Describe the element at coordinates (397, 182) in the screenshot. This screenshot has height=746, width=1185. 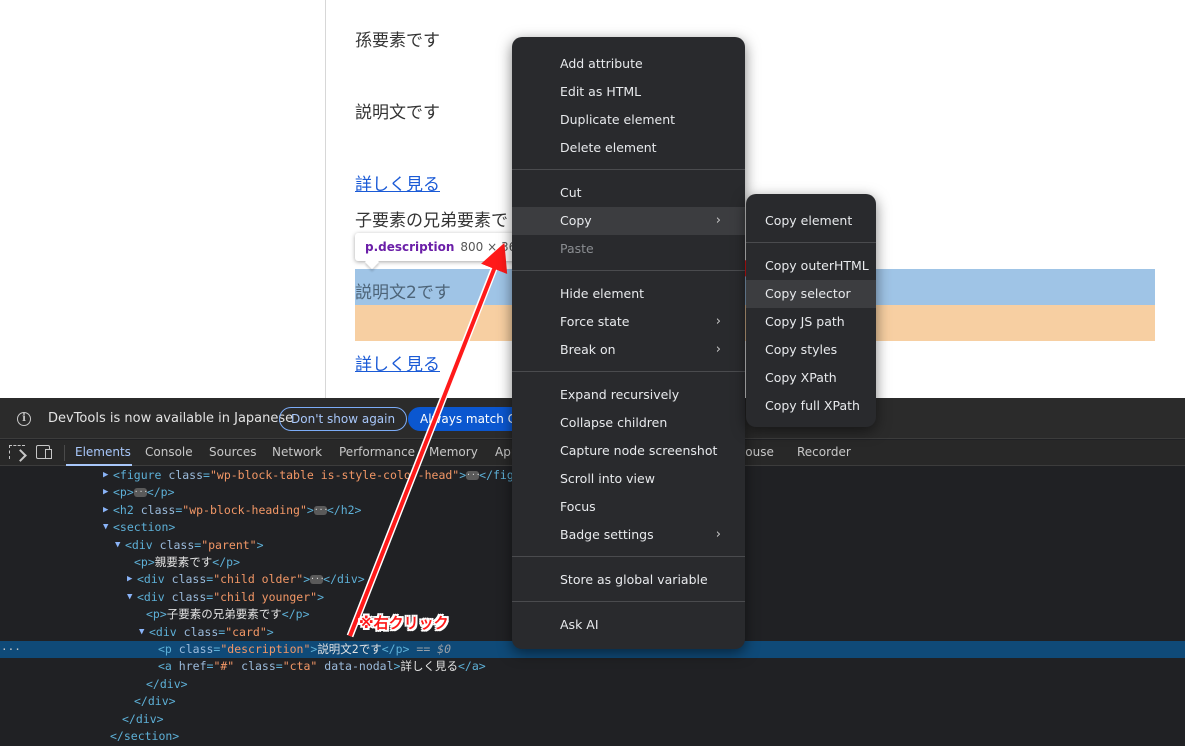
I see `more-link-1: 詳しく見る` at that location.